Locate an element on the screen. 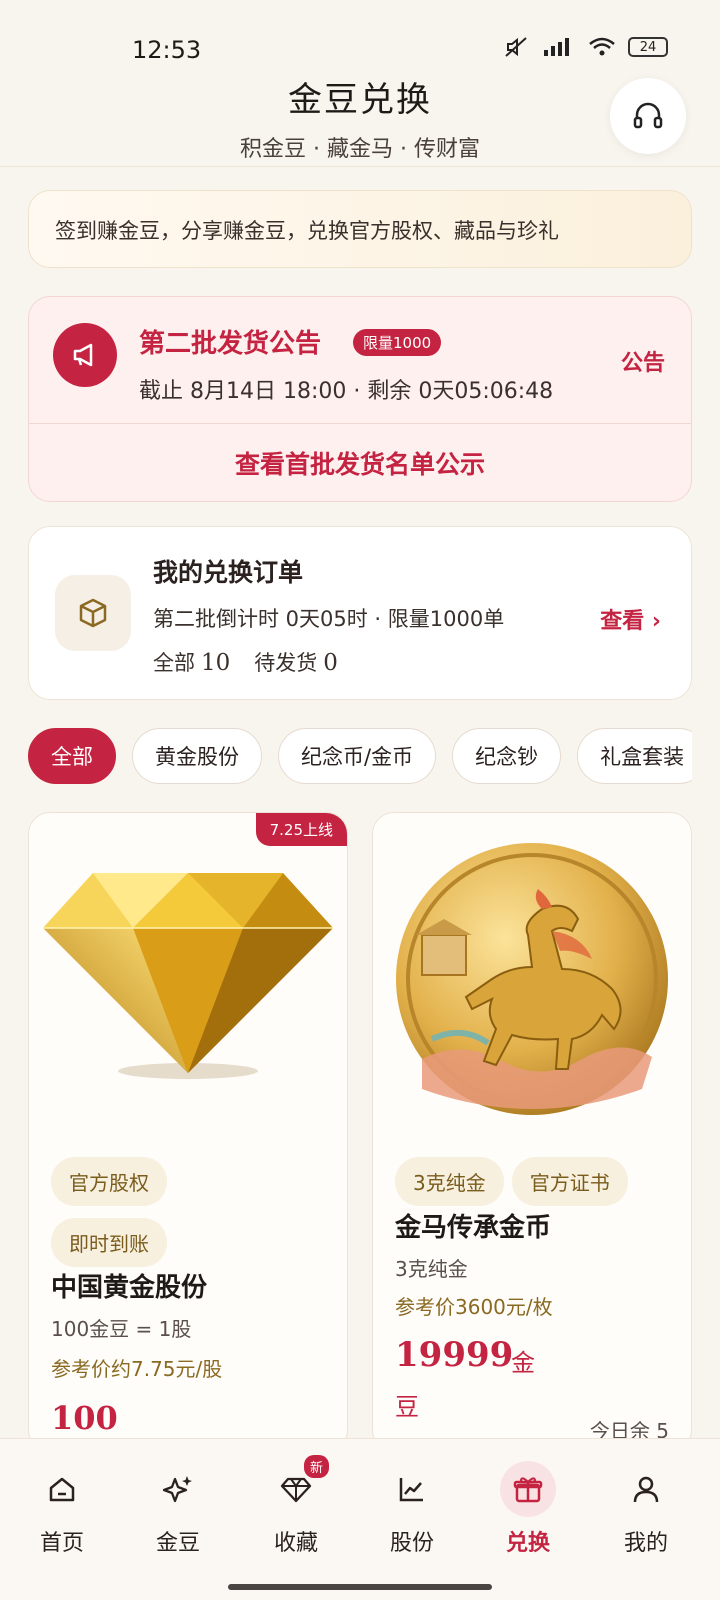 The image size is (720, 1600). announcement-link: 公告 is located at coordinates (643, 361).